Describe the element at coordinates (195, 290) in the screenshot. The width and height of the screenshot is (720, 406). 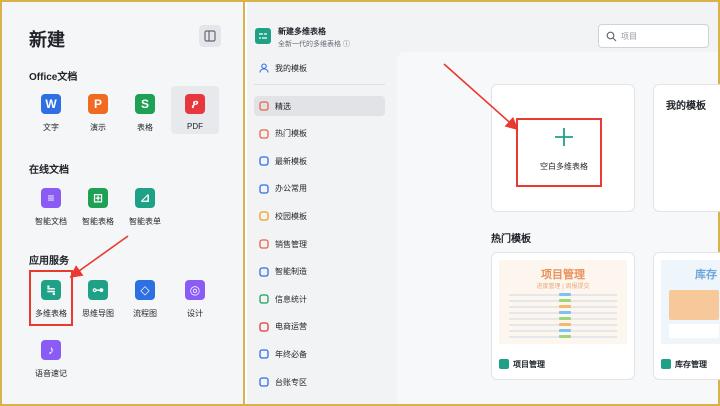
I see `design-icon: ◎` at that location.